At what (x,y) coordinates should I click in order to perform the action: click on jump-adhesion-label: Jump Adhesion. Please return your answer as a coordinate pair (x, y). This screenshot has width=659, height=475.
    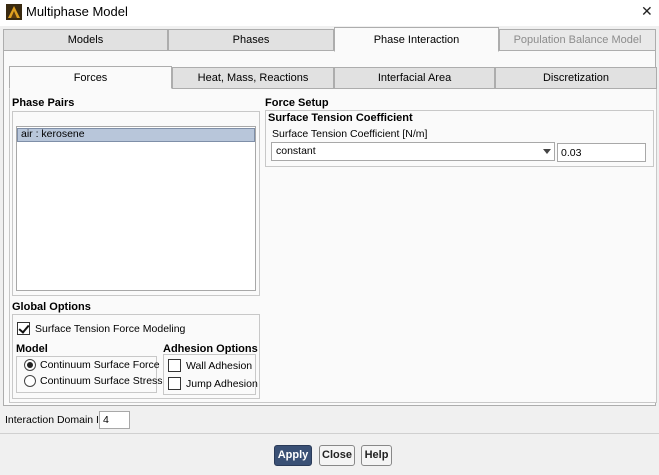
    Looking at the image, I should click on (222, 384).